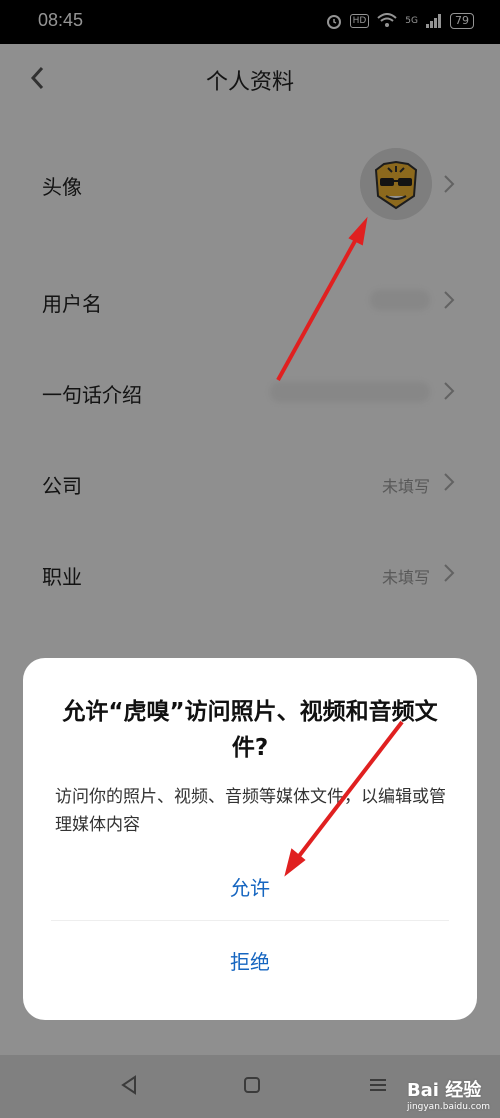 Image resolution: width=500 pixels, height=1118 pixels. I want to click on arrow-to-allow, so click(344, 798).